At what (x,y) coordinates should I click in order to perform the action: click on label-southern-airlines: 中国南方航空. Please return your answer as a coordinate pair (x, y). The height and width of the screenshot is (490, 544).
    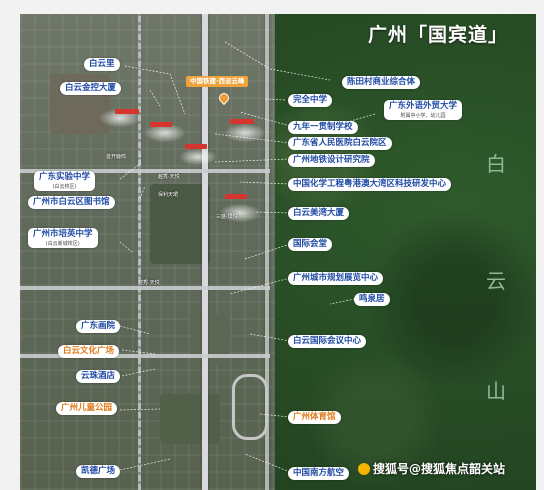
    Looking at the image, I should click on (319, 473).